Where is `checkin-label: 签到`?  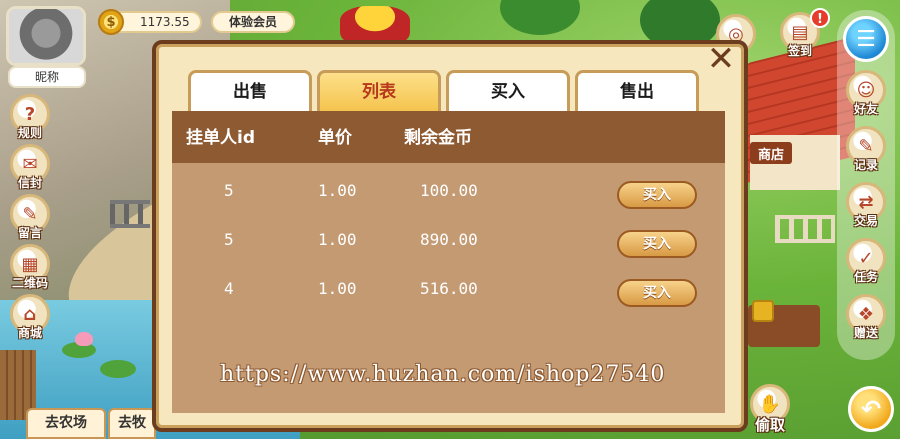 checkin-label: 签到 is located at coordinates (799, 51).